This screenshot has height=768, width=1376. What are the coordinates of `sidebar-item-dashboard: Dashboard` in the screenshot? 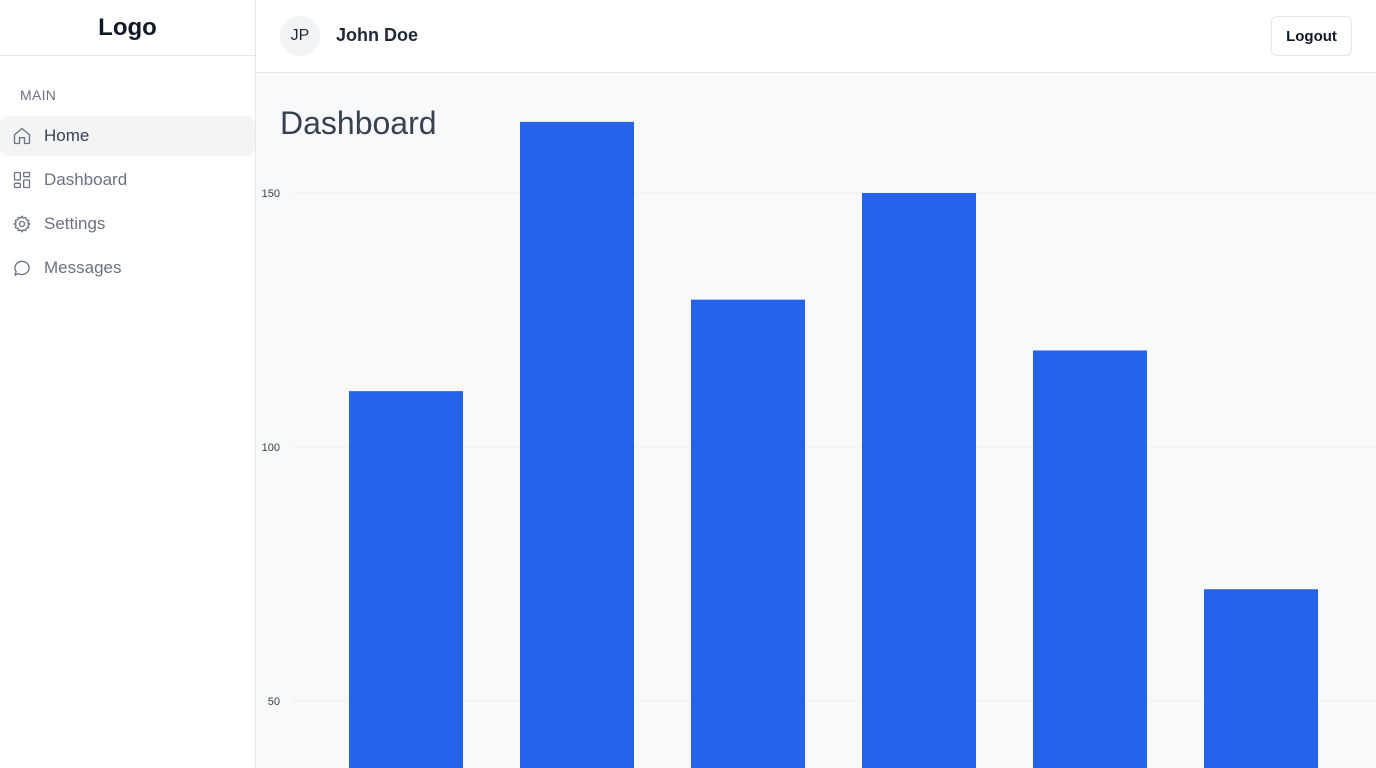 It's located at (127, 180).